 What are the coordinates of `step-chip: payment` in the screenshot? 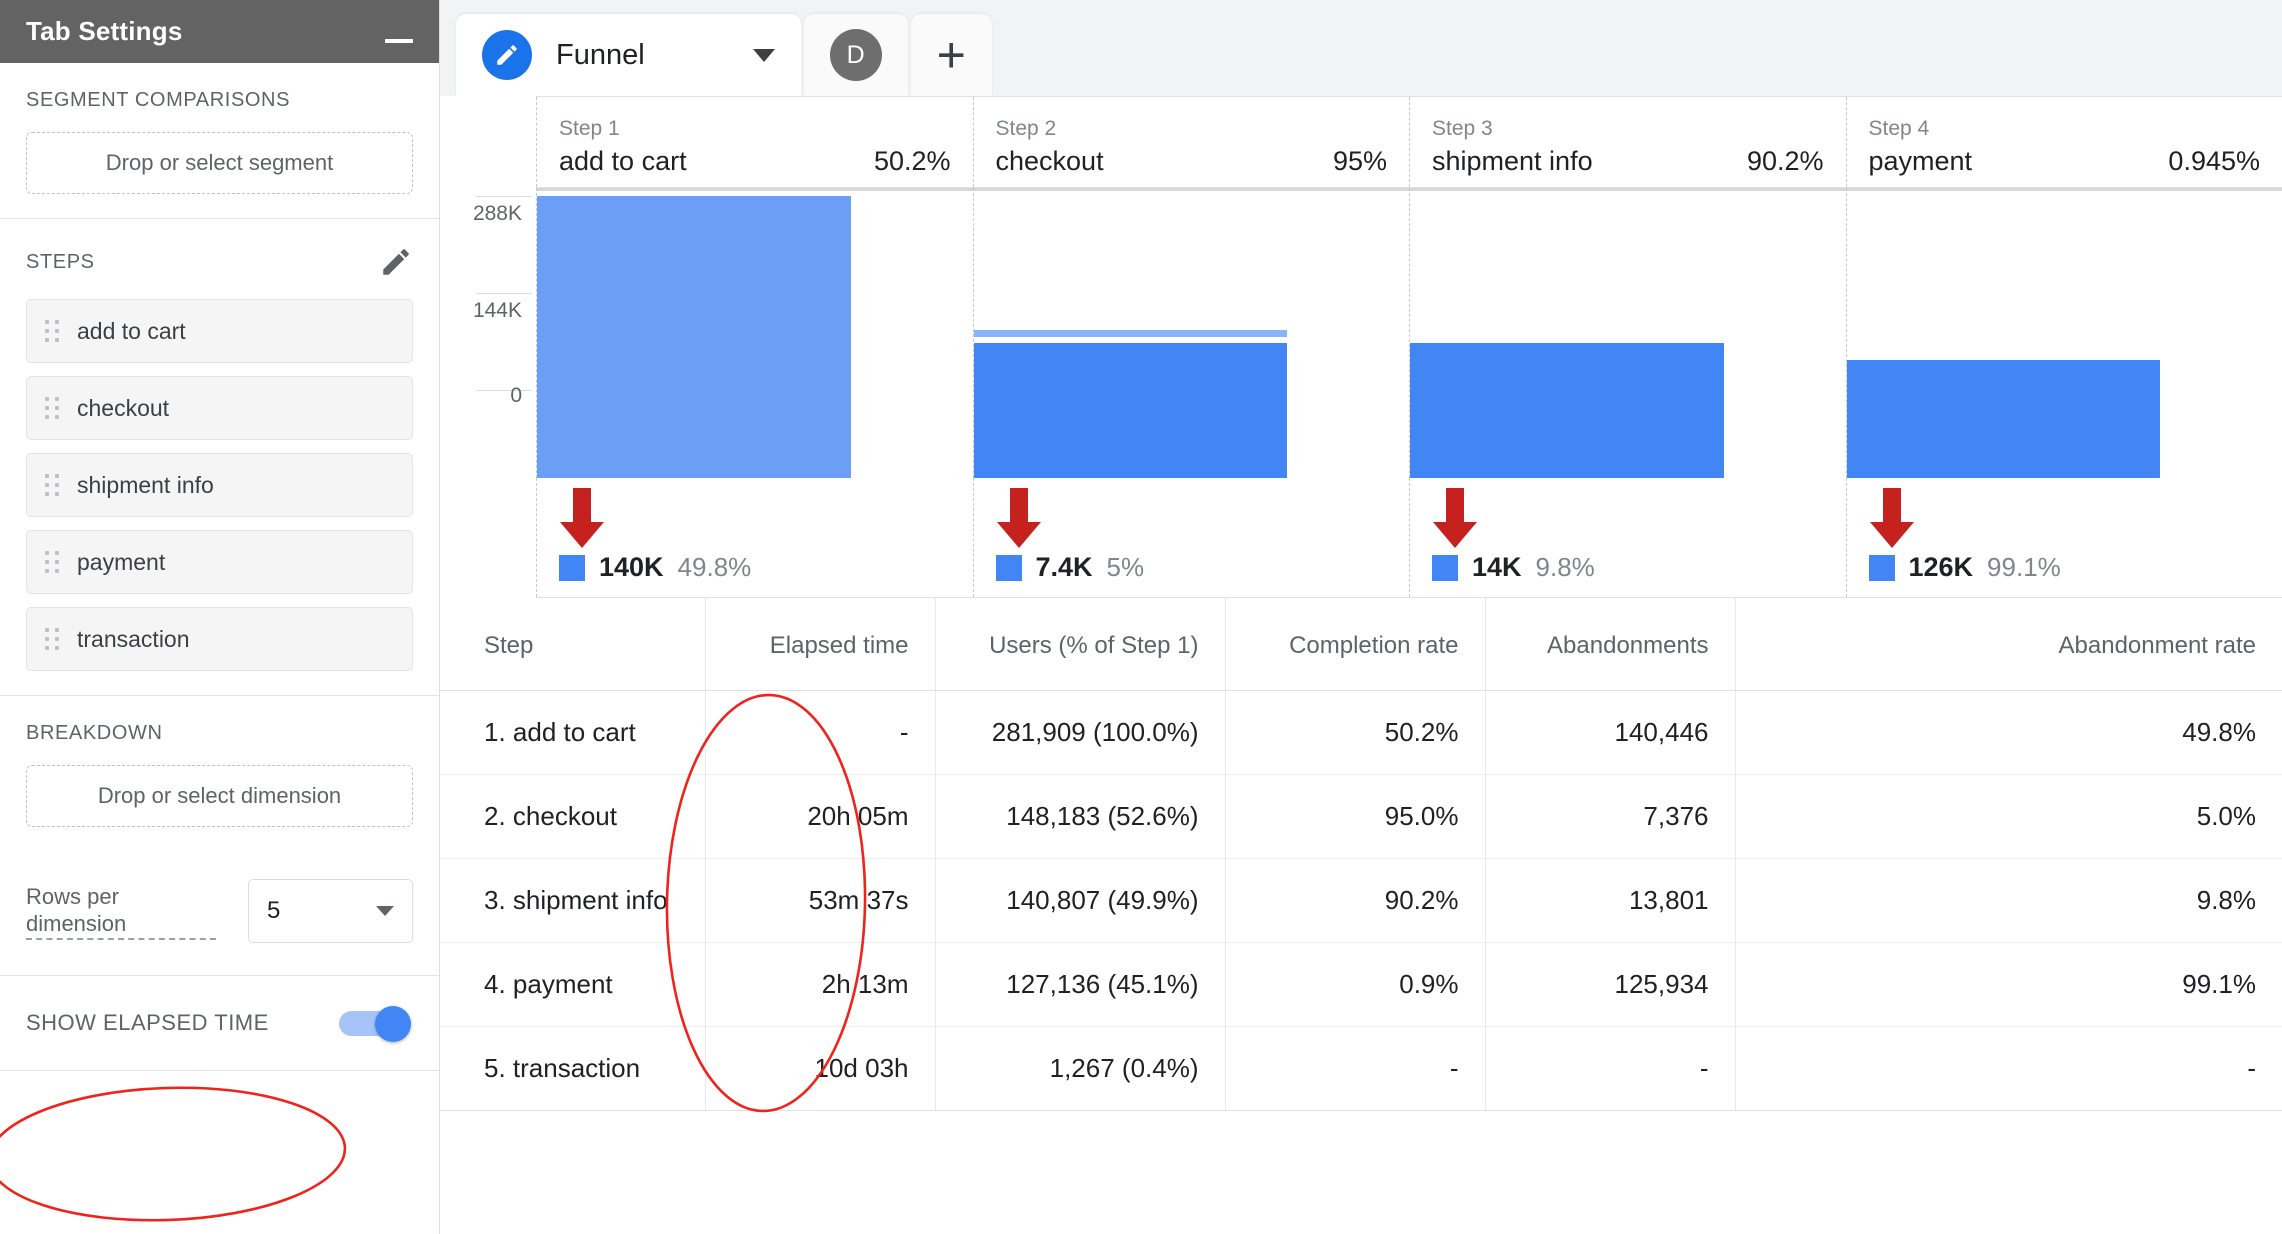 It's located at (219, 562).